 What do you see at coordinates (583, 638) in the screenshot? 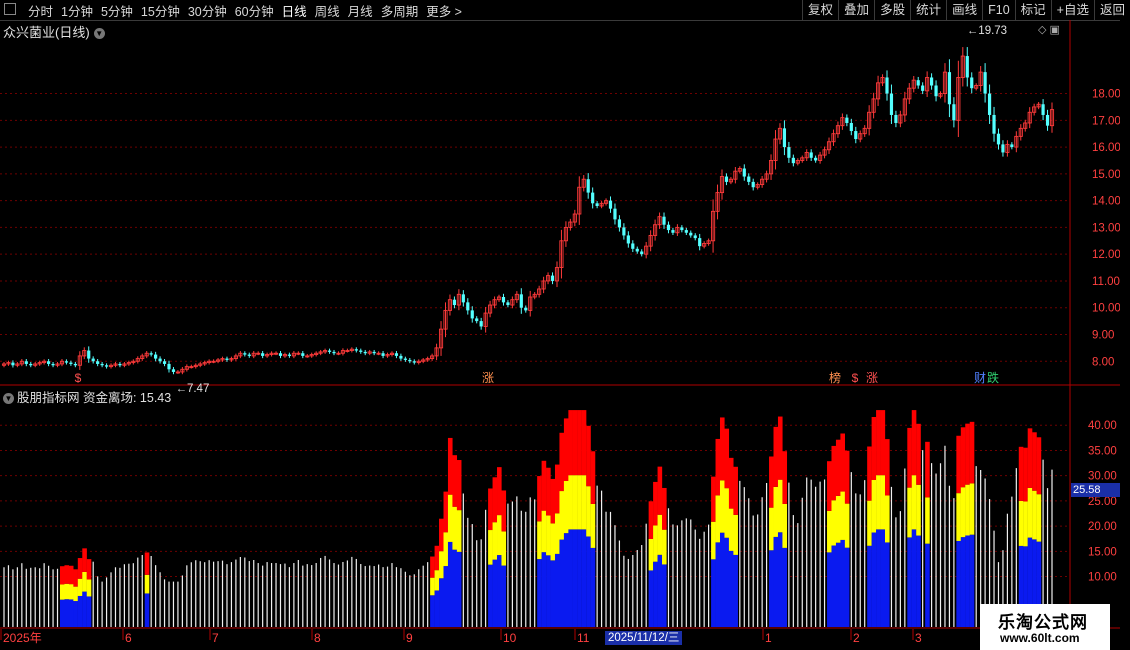
I see `date-label: 11` at bounding box center [583, 638].